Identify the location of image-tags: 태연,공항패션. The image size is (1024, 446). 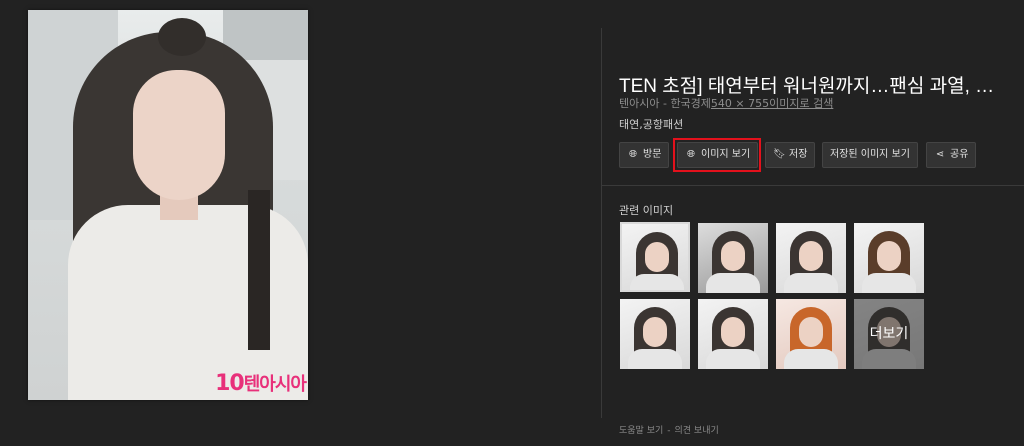
(651, 124).